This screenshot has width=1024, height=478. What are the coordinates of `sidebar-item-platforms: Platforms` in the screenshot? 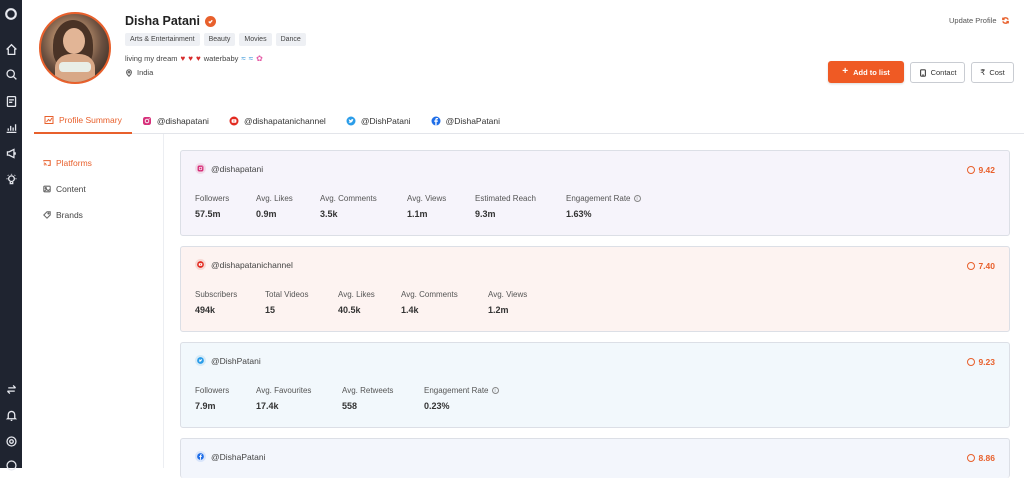 It's located at (67, 163).